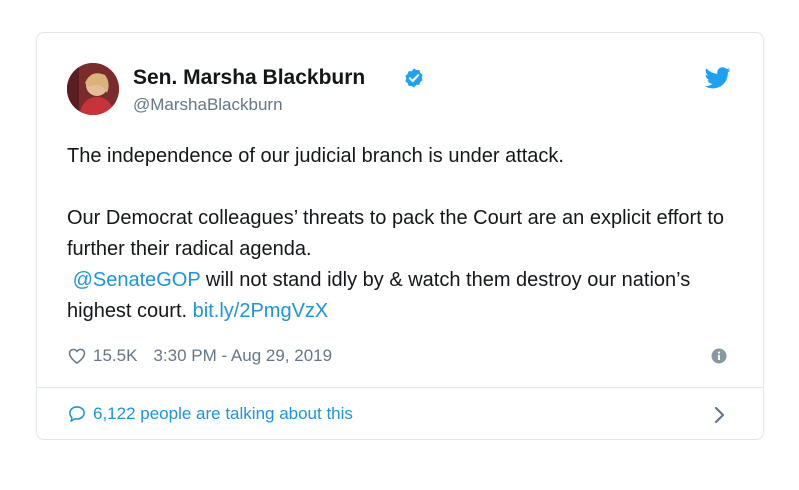 This screenshot has height=490, width=799. I want to click on speech-bubble-icon, so click(77, 414).